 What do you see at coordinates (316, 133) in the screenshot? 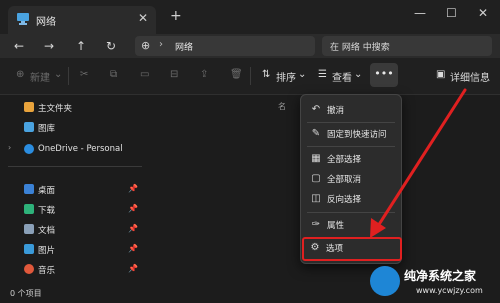
I see `pin-icon: ✎` at bounding box center [316, 133].